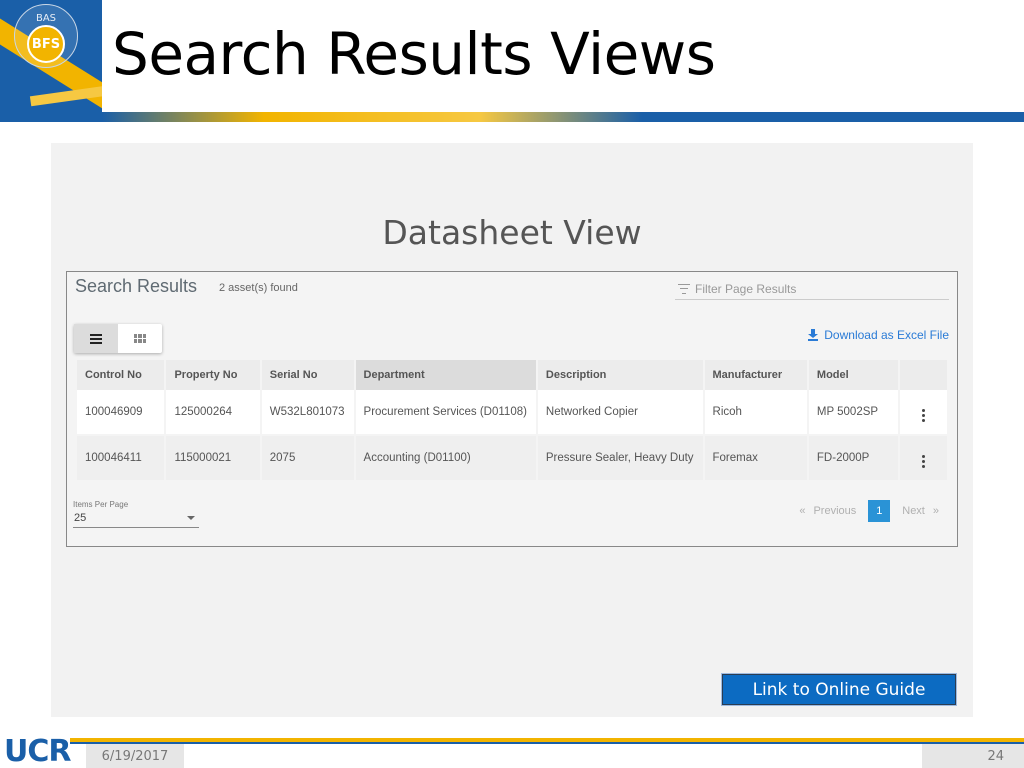 This screenshot has height=768, width=1024. Describe the element at coordinates (135, 756) in the screenshot. I see `footer-date: 6/19/2017` at that location.